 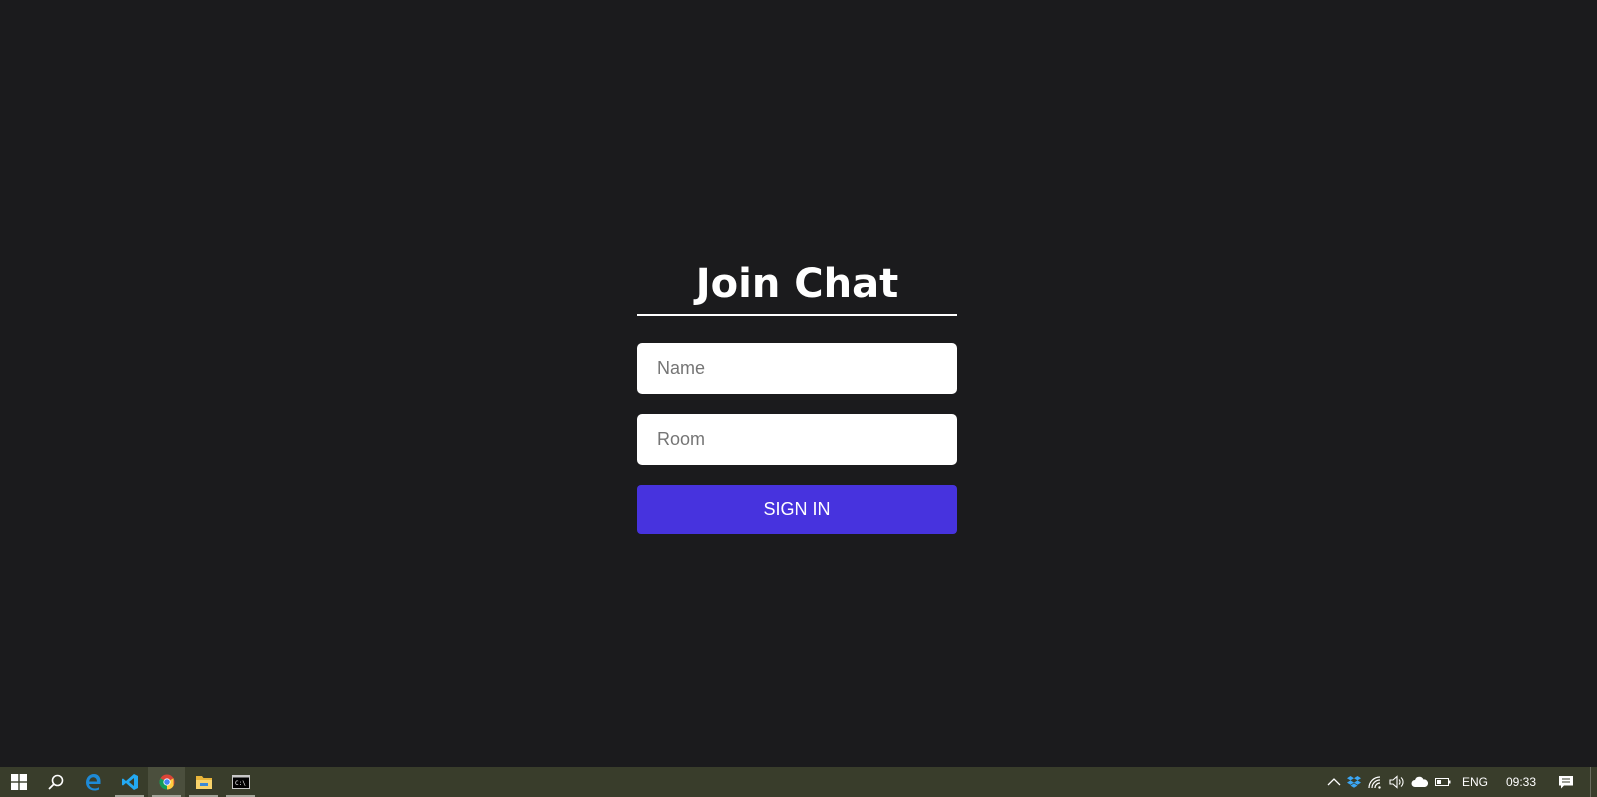 I want to click on taskbar-app-edge, so click(x=92, y=782).